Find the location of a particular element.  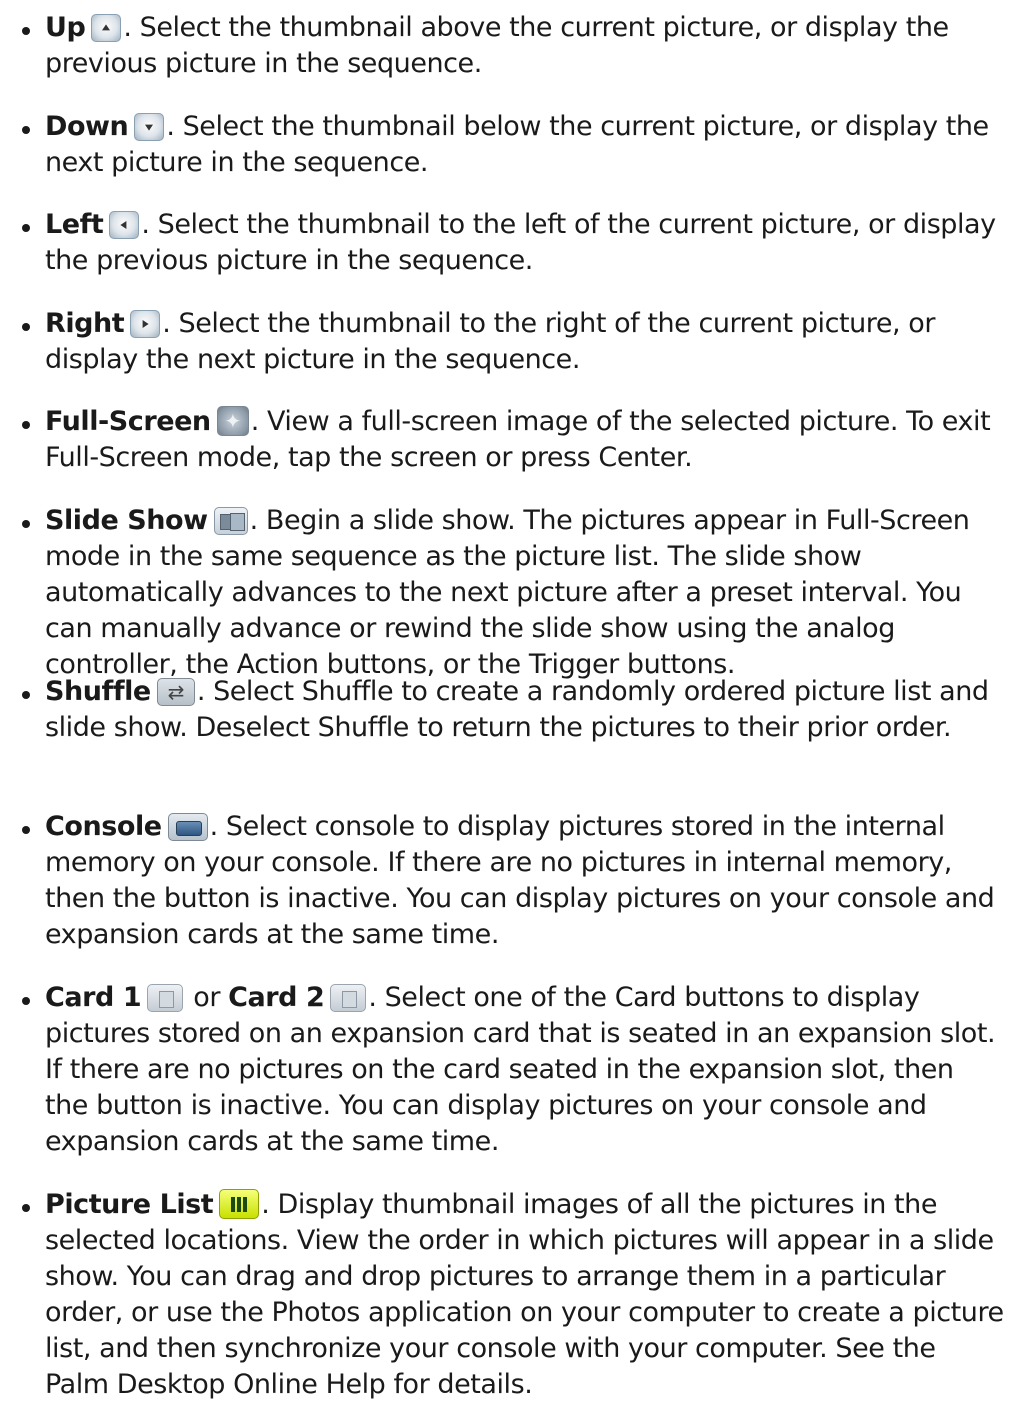

console-button-icon is located at coordinates (187, 827).